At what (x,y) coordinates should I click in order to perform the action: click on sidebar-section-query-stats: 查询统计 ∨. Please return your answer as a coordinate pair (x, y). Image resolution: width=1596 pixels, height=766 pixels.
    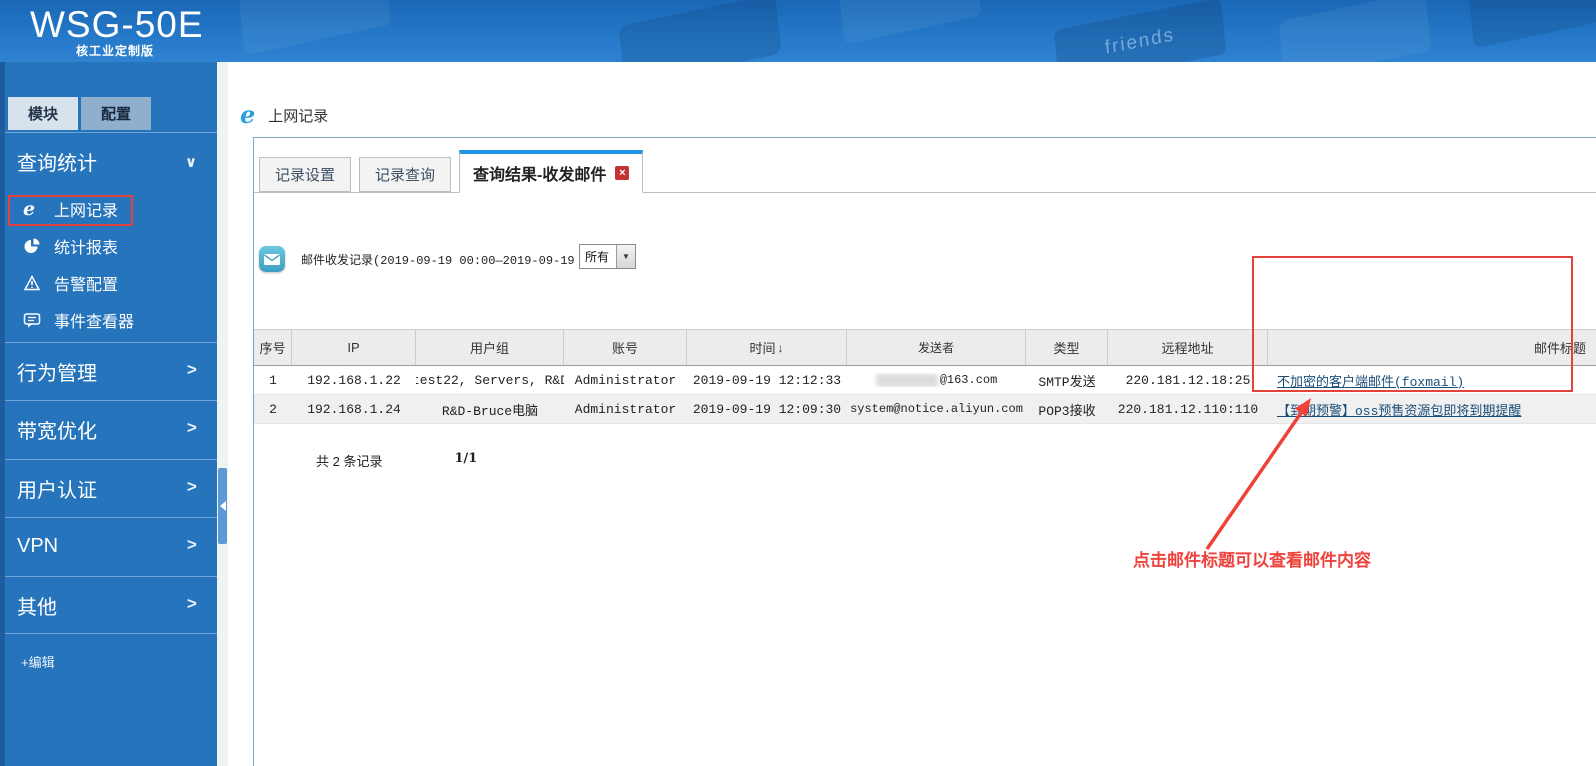
    Looking at the image, I should click on (111, 161).